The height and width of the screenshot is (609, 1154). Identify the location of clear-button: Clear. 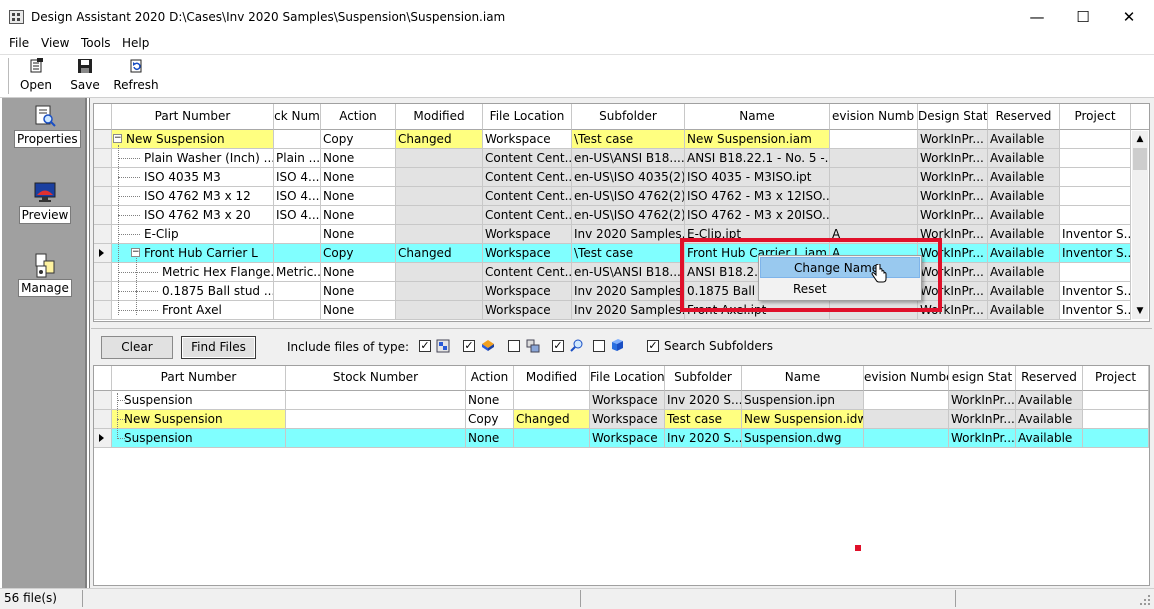
(137, 347).